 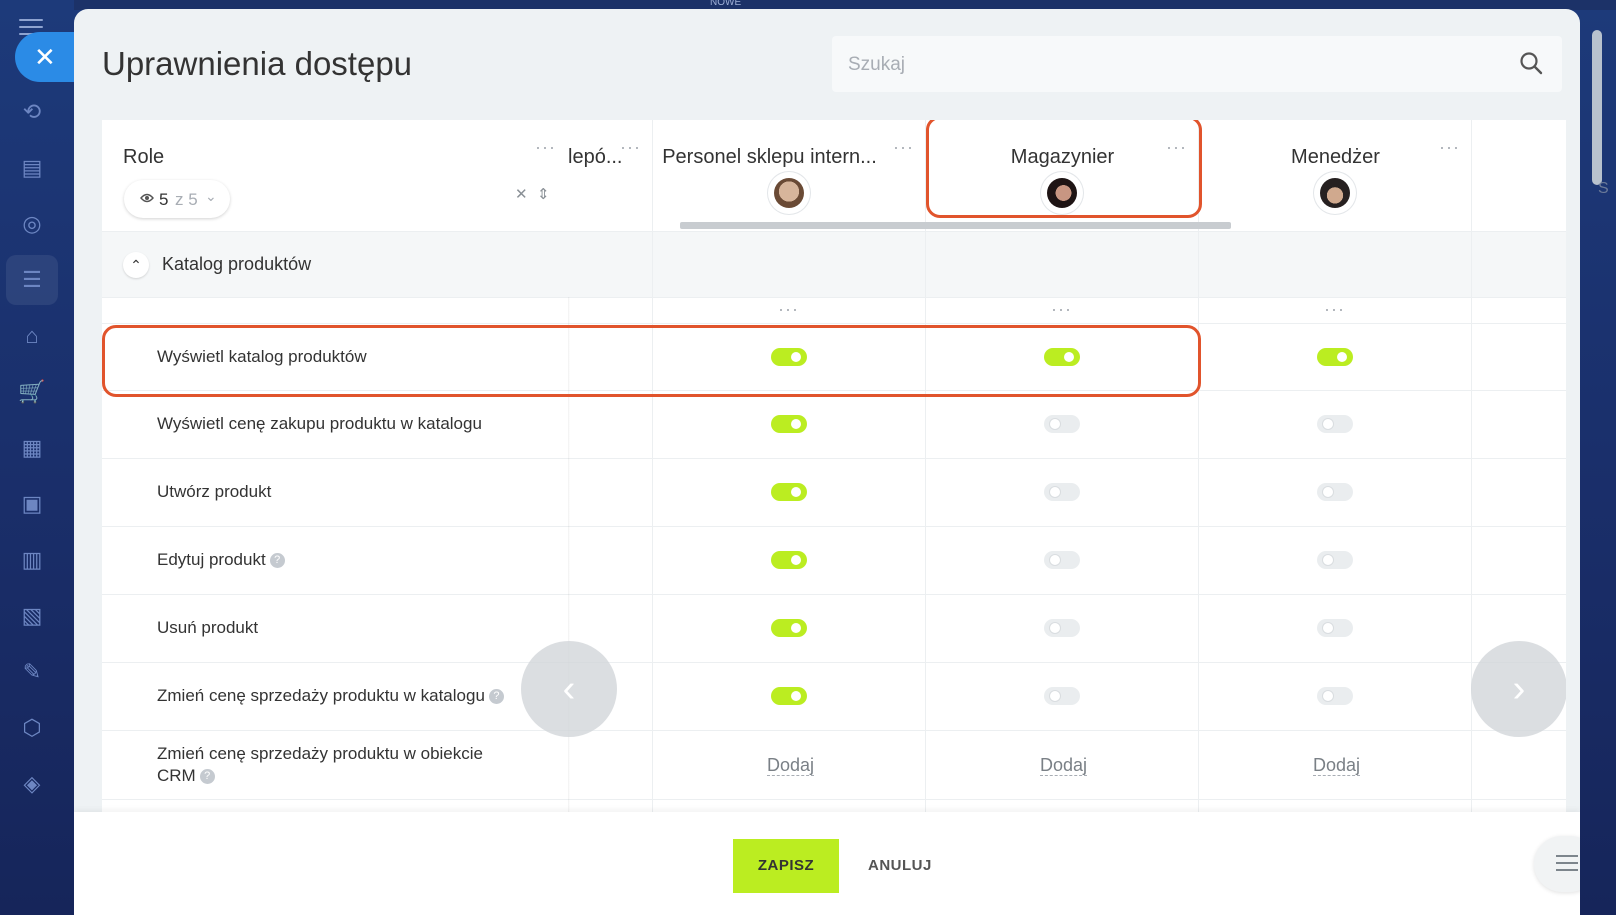 I want to click on permission-row: Utwórz produkt, so click(x=834, y=493).